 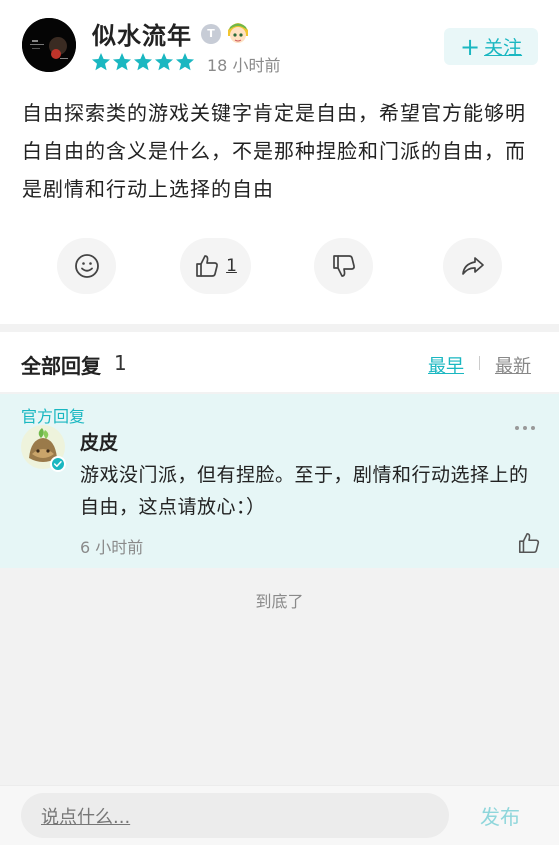 I want to click on follow-button: + 关注, so click(x=491, y=46).